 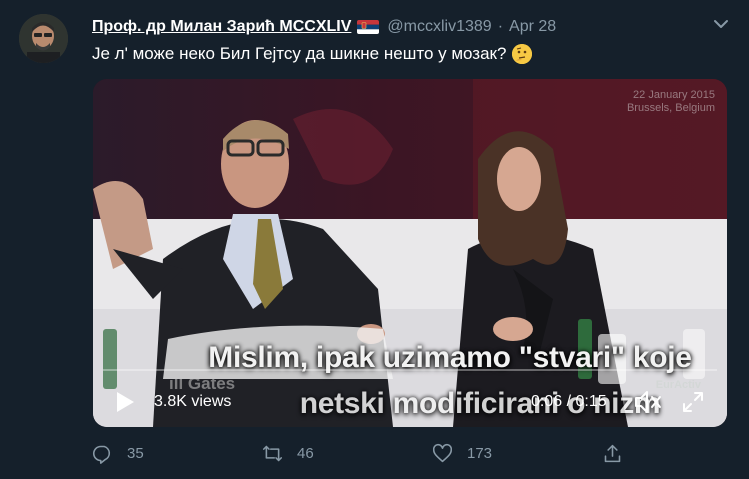 What do you see at coordinates (442, 453) in the screenshot?
I see `like-icon` at bounding box center [442, 453].